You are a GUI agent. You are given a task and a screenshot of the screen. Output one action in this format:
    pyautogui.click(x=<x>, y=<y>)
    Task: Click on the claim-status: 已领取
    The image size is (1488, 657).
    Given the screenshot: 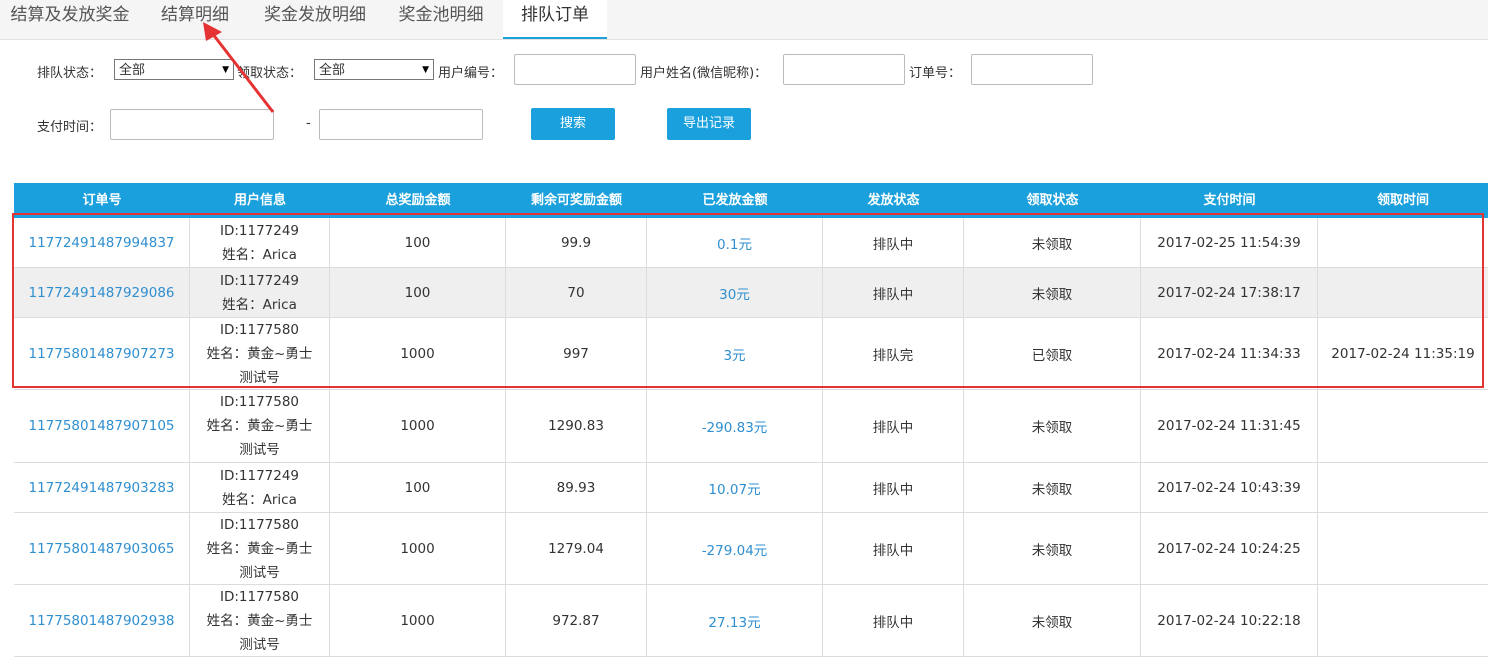 What is the action you would take?
    pyautogui.click(x=1052, y=355)
    